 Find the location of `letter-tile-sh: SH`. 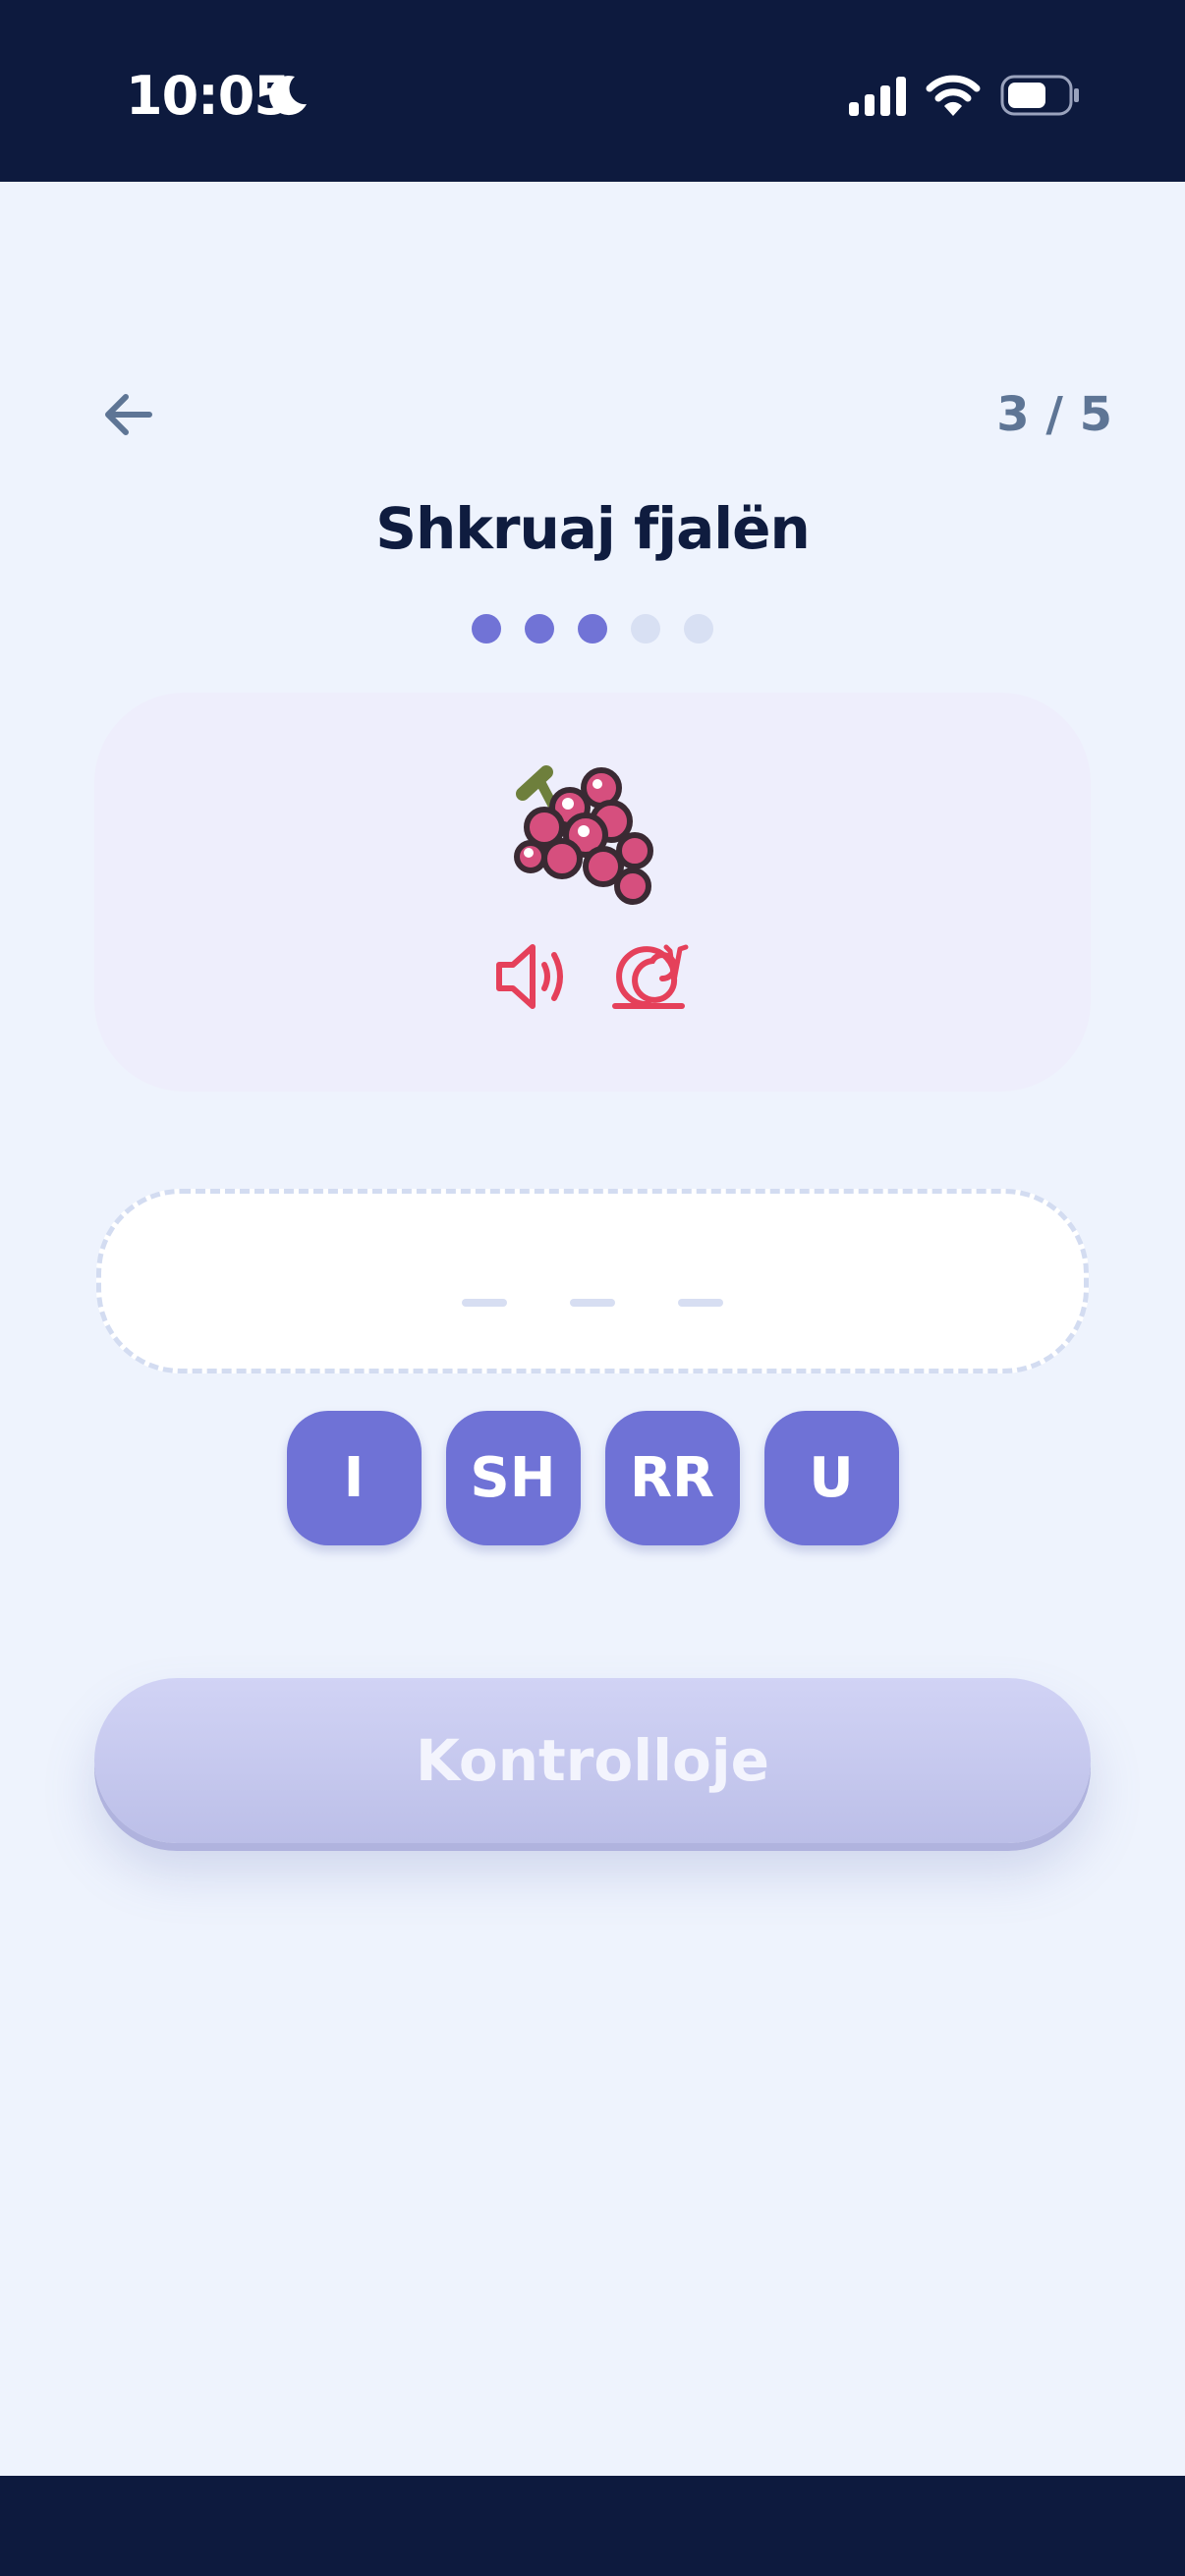

letter-tile-sh: SH is located at coordinates (513, 1478).